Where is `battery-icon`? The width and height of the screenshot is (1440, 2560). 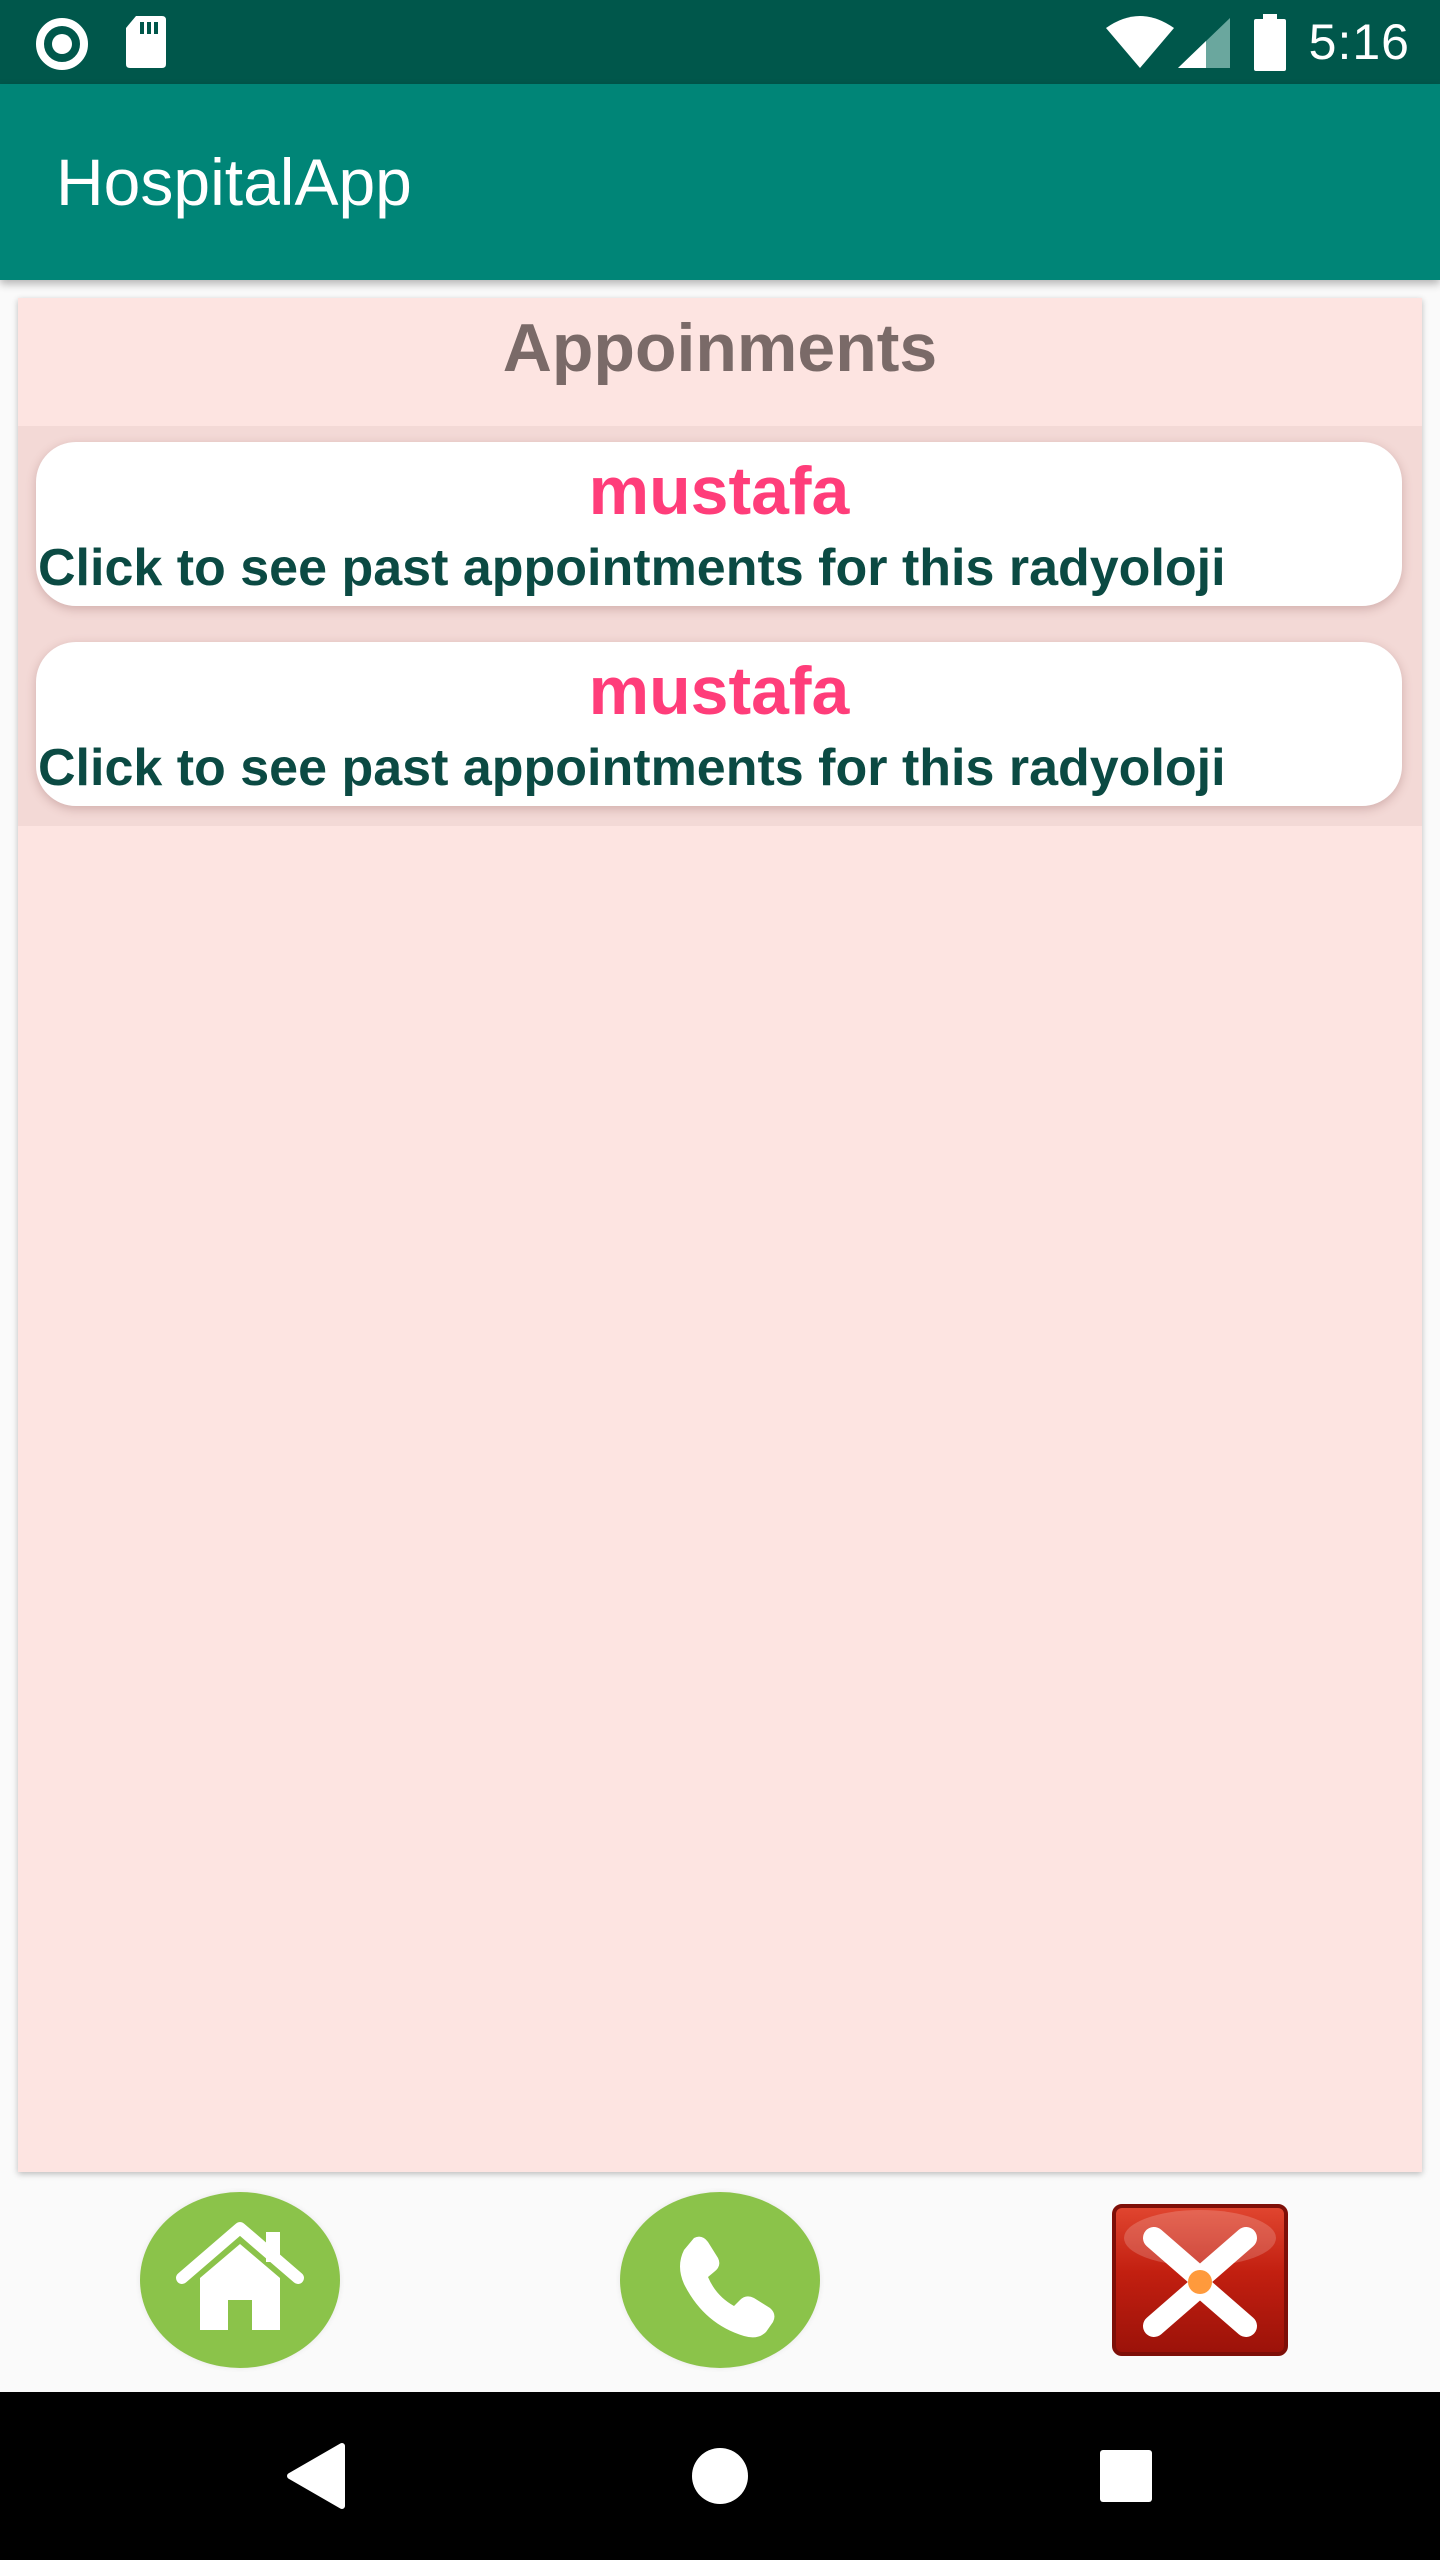
battery-icon is located at coordinates (1270, 43).